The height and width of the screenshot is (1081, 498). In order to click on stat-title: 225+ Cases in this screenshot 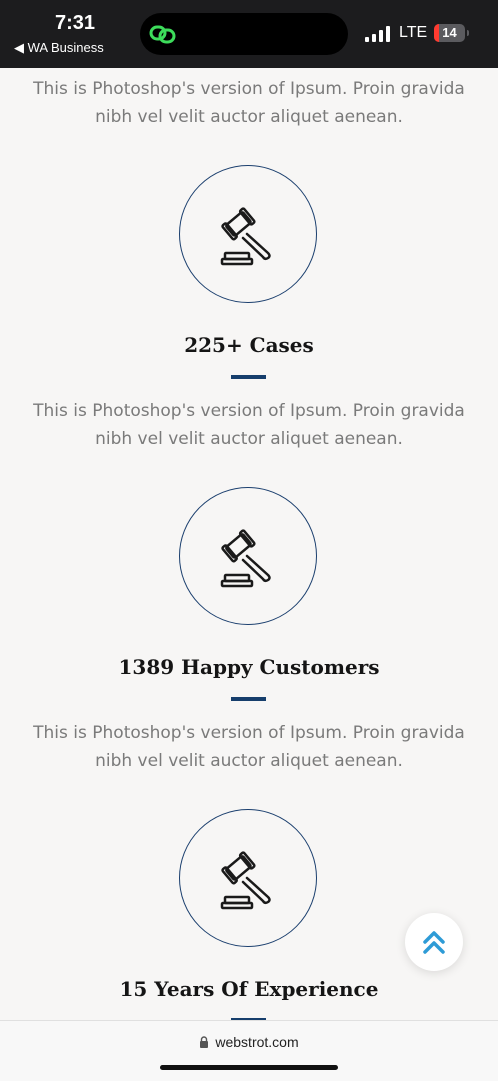, I will do `click(249, 345)`.